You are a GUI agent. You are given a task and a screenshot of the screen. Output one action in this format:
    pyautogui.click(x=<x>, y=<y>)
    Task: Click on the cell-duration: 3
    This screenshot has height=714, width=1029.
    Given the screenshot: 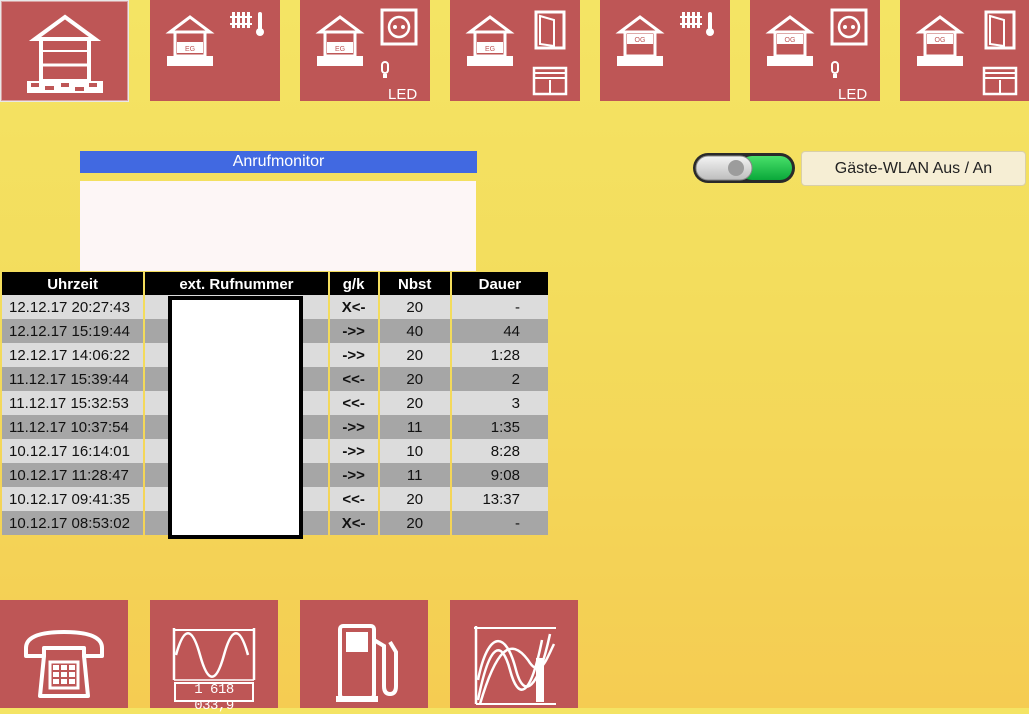 What is the action you would take?
    pyautogui.click(x=499, y=403)
    